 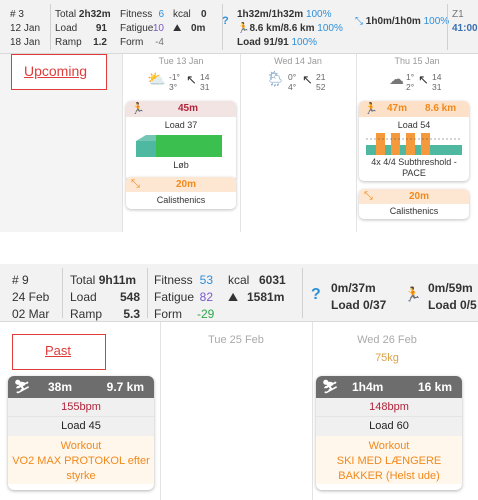 What do you see at coordinates (318, 14) in the screenshot?
I see `sport1-time-pct: 100%` at bounding box center [318, 14].